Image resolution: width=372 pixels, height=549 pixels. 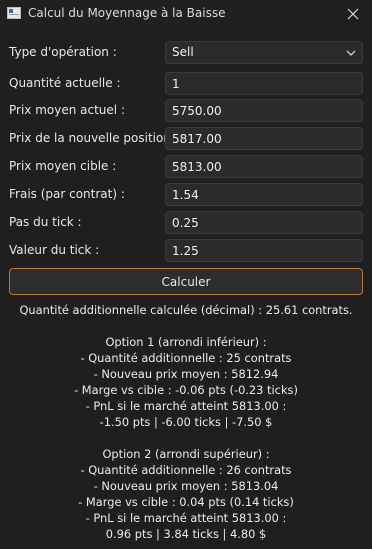 I want to click on new-position-price-label: Prix de la nouvelle position :, so click(x=94, y=138).